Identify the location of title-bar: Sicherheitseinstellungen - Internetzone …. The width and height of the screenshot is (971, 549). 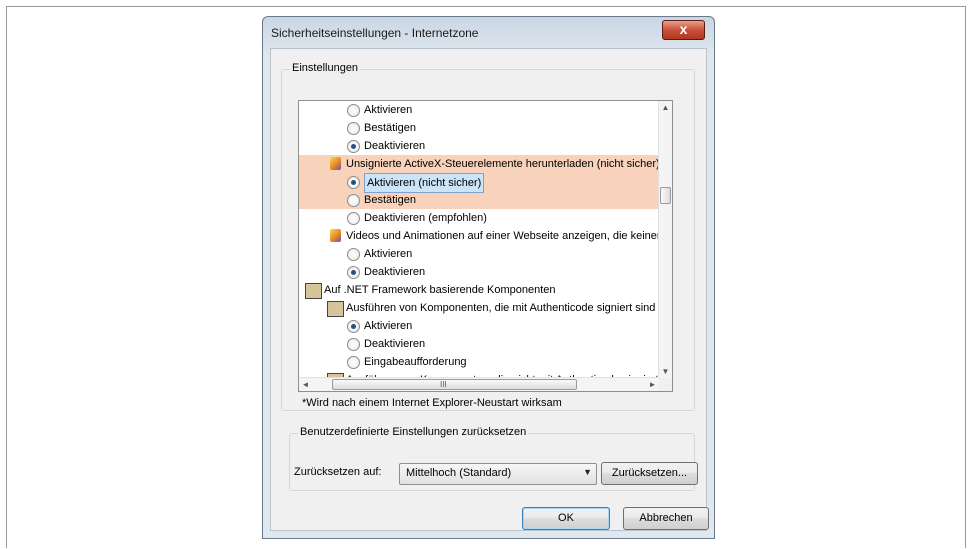
(488, 32).